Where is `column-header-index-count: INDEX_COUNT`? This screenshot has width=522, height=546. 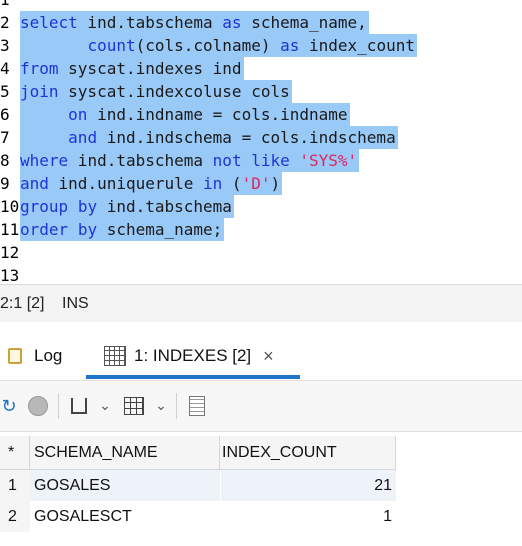
column-header-index-count: INDEX_COUNT is located at coordinates (308, 453).